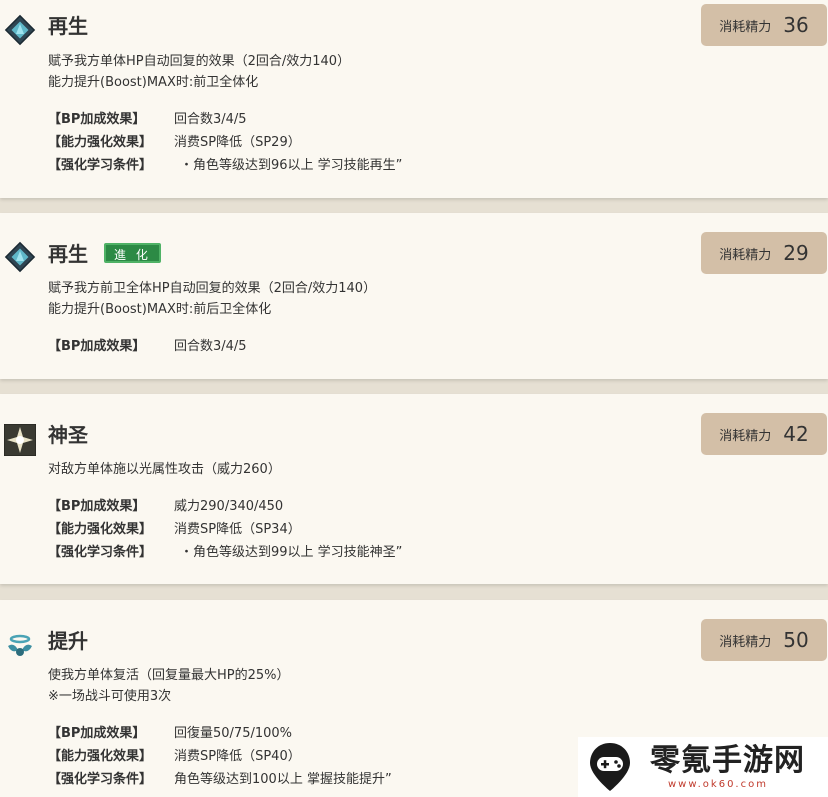  Describe the element at coordinates (796, 253) in the screenshot. I see `cost-value: 29` at that location.